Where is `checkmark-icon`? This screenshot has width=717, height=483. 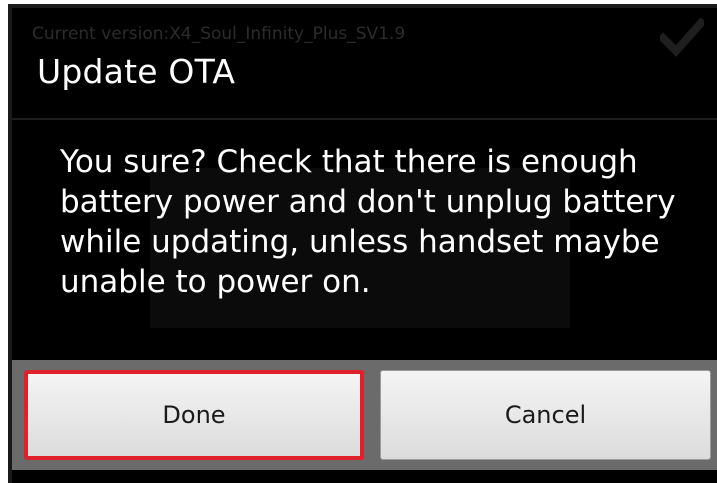
checkmark-icon is located at coordinates (682, 37).